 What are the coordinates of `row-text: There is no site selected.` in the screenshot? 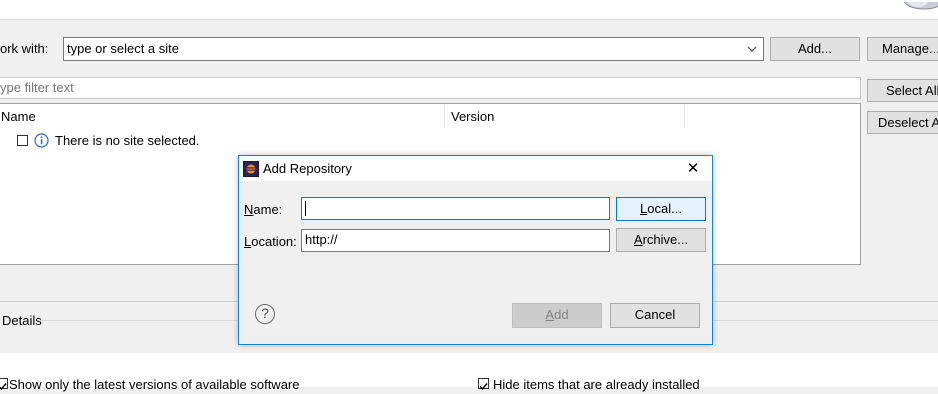 It's located at (127, 140).